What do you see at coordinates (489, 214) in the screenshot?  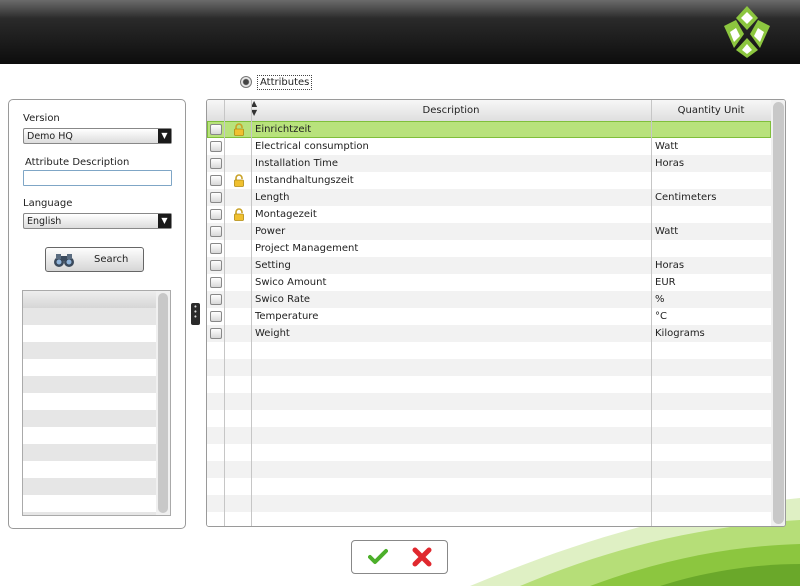 I see `table-row: Montagezeit` at bounding box center [489, 214].